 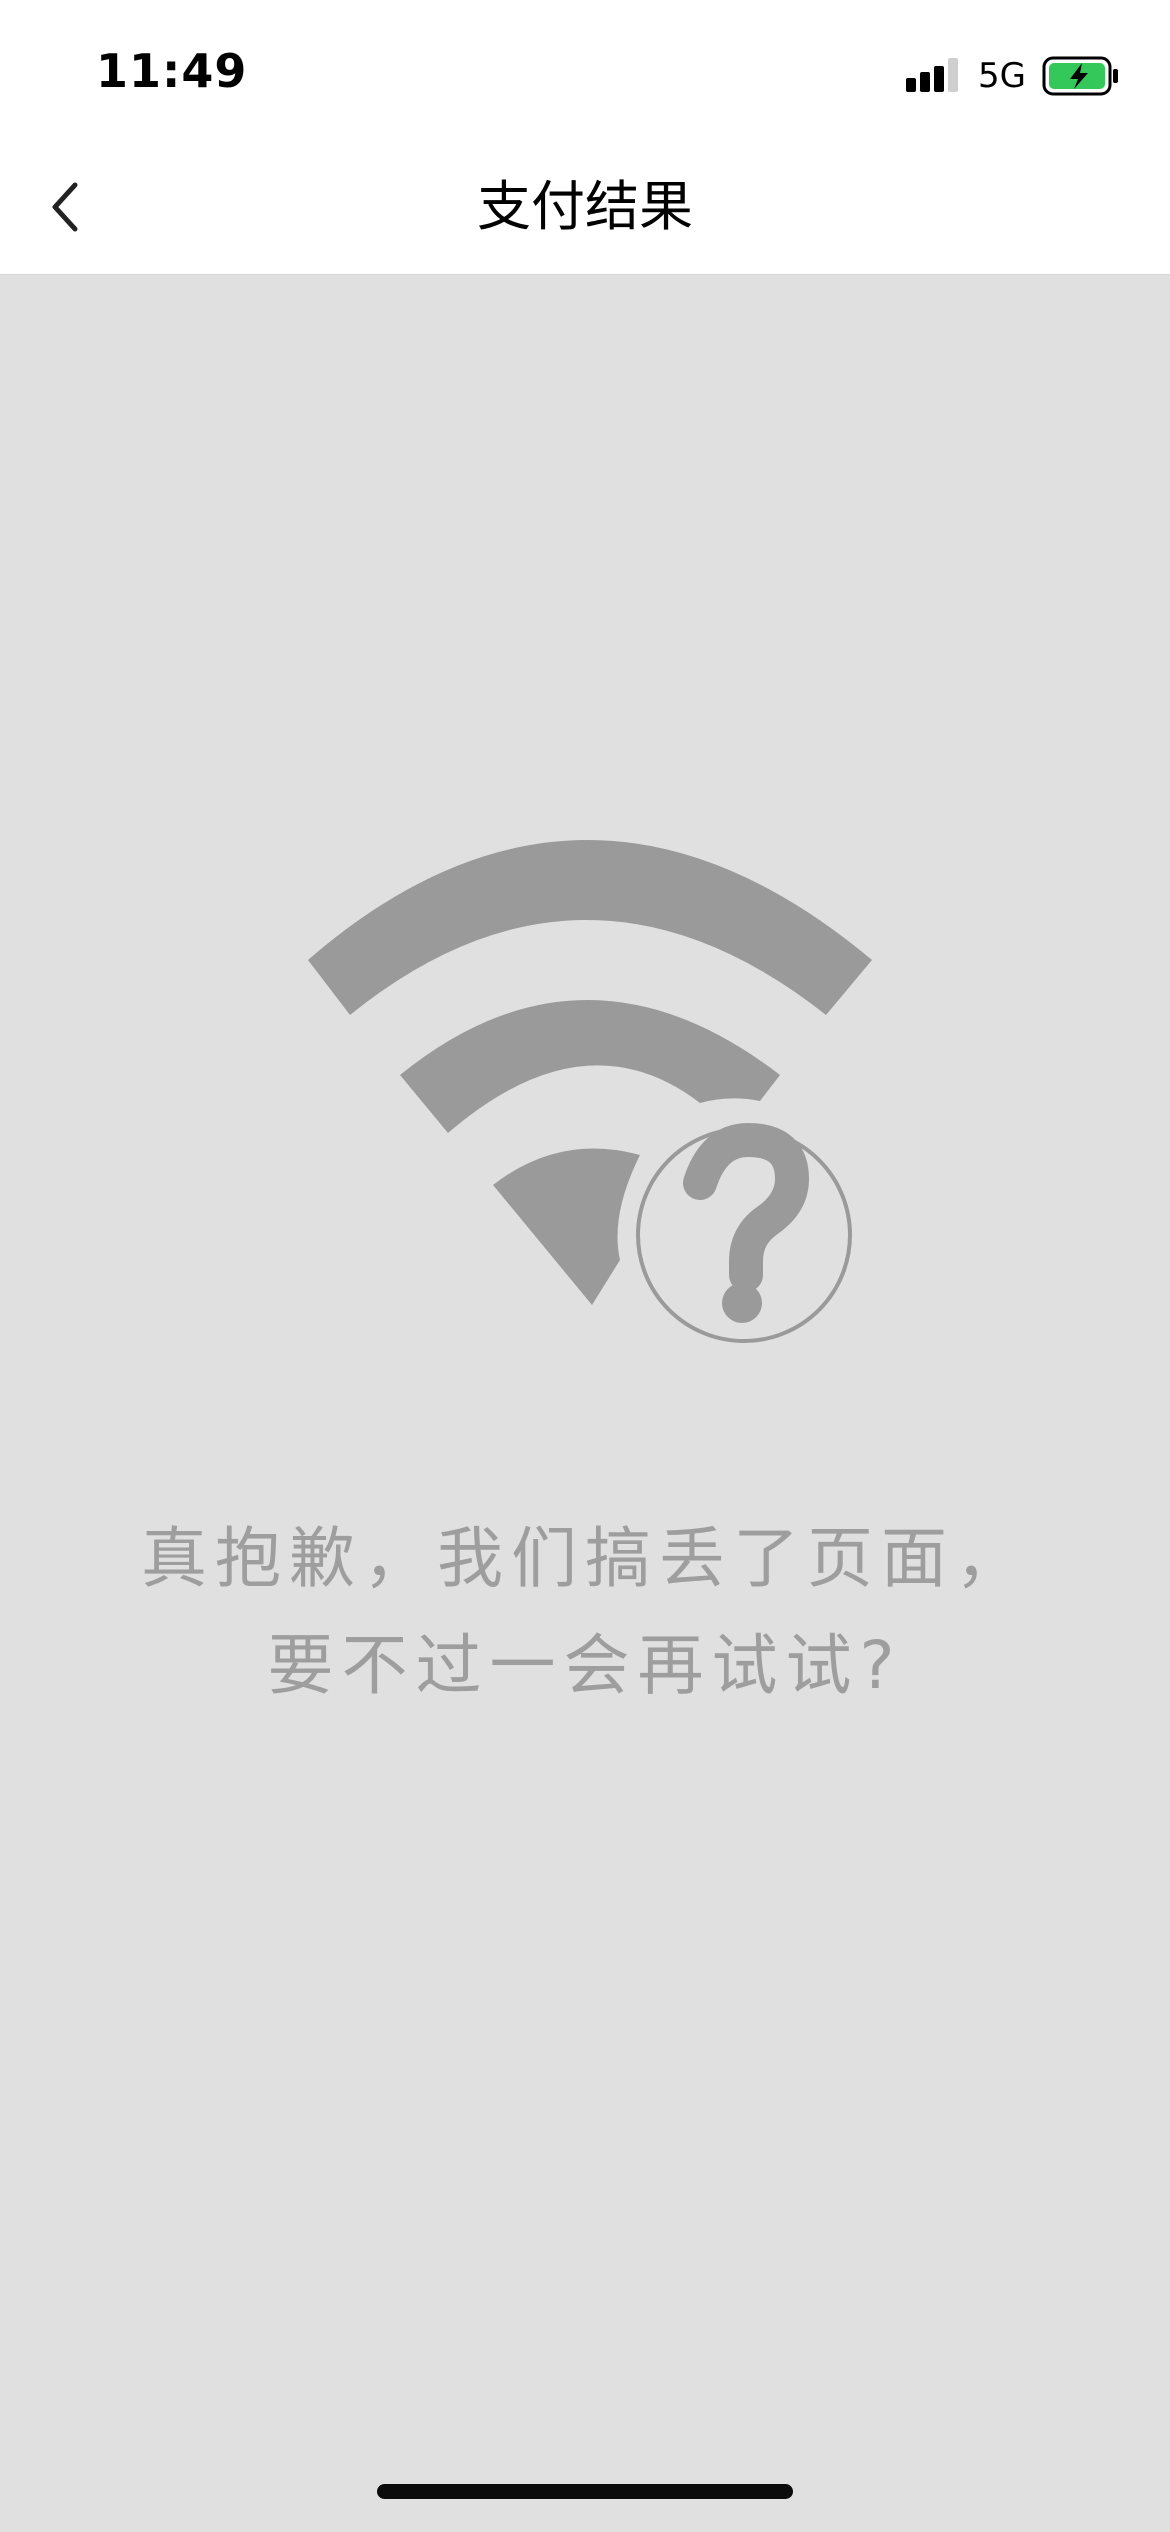 What do you see at coordinates (585, 2491) in the screenshot?
I see `home-indicator` at bounding box center [585, 2491].